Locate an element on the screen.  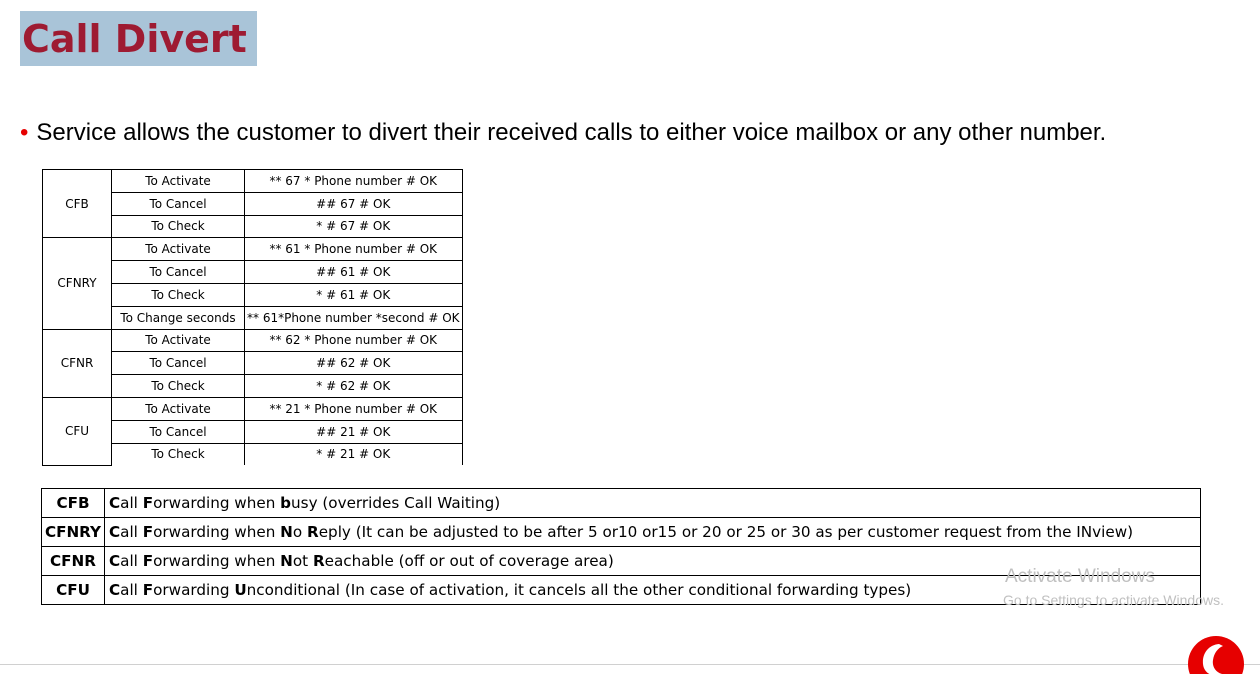
dial-code-cell: * # 61 # OK is located at coordinates (353, 294).